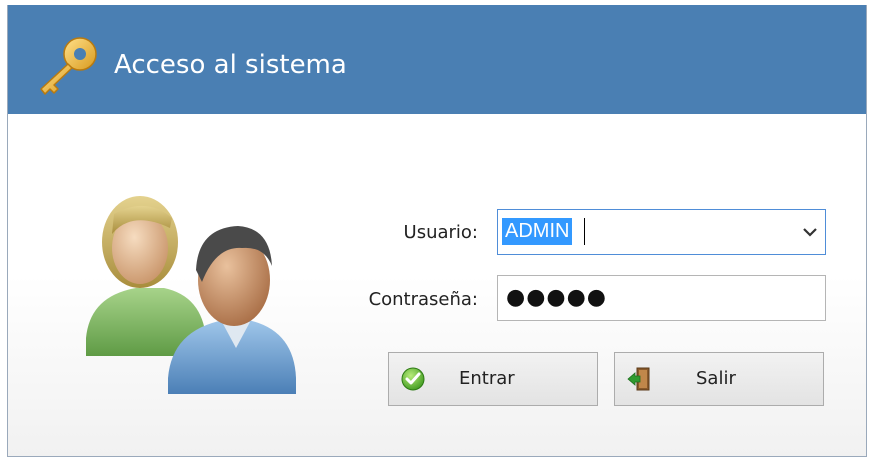 The image size is (871, 459). I want to click on enter-button: Entrar, so click(493, 379).